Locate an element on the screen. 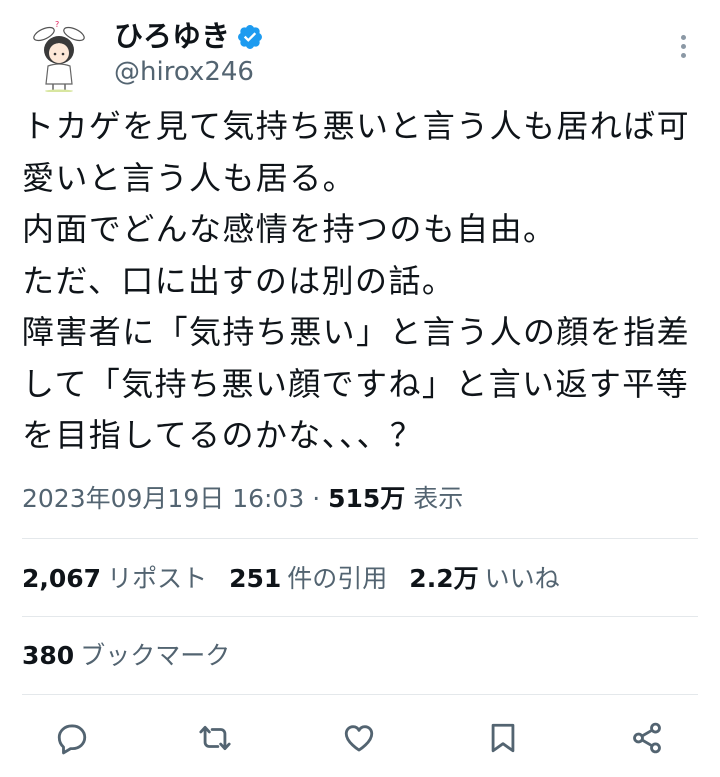 This screenshot has height=777, width=720. quotes-count: 251 is located at coordinates (255, 578).